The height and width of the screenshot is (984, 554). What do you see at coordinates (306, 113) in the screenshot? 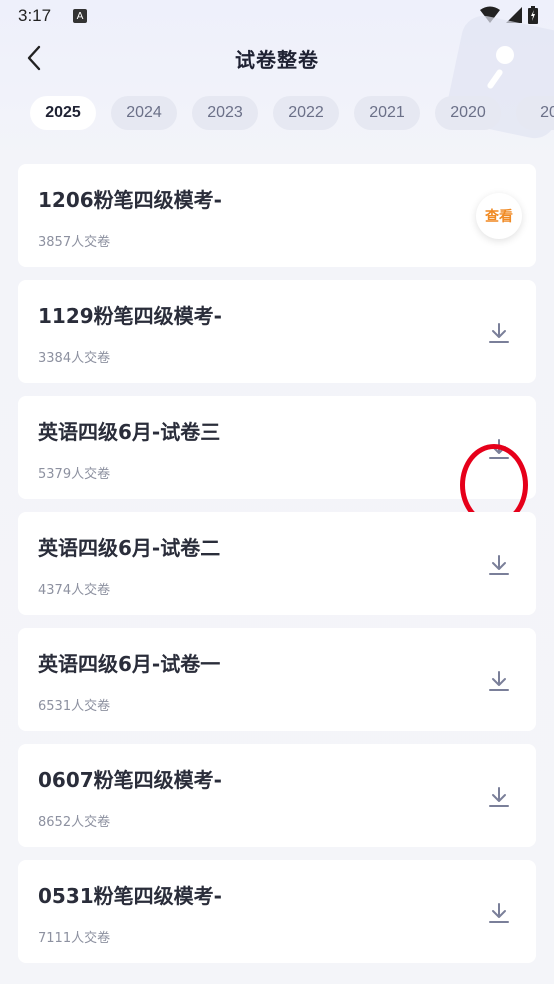
I see `year-tab-2022: 2022` at bounding box center [306, 113].